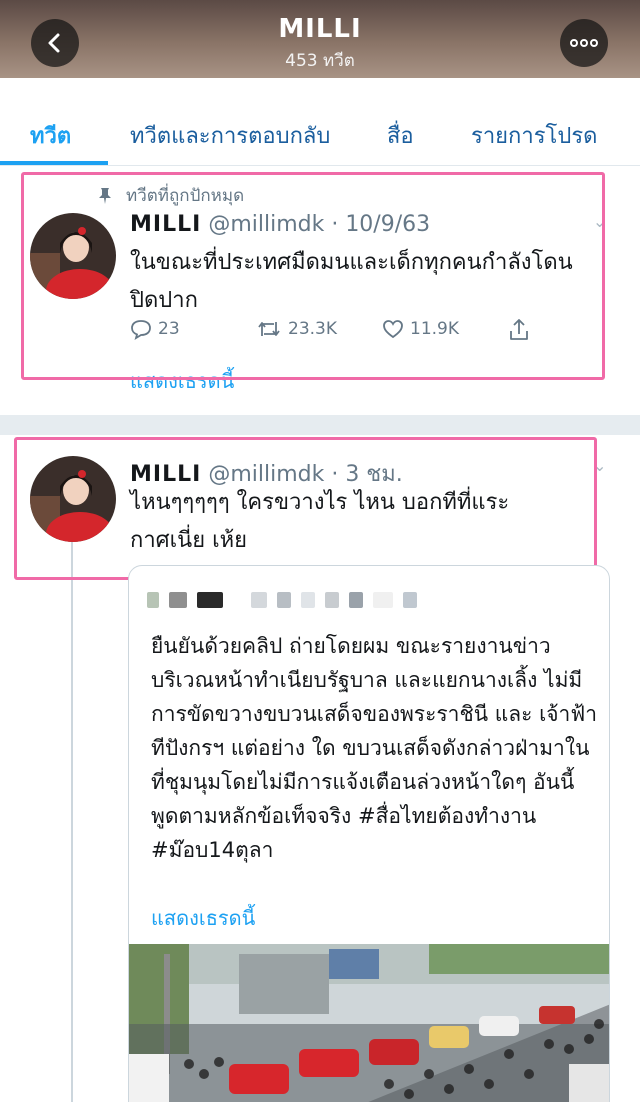  I want to click on more-dots-icon, so click(584, 43).